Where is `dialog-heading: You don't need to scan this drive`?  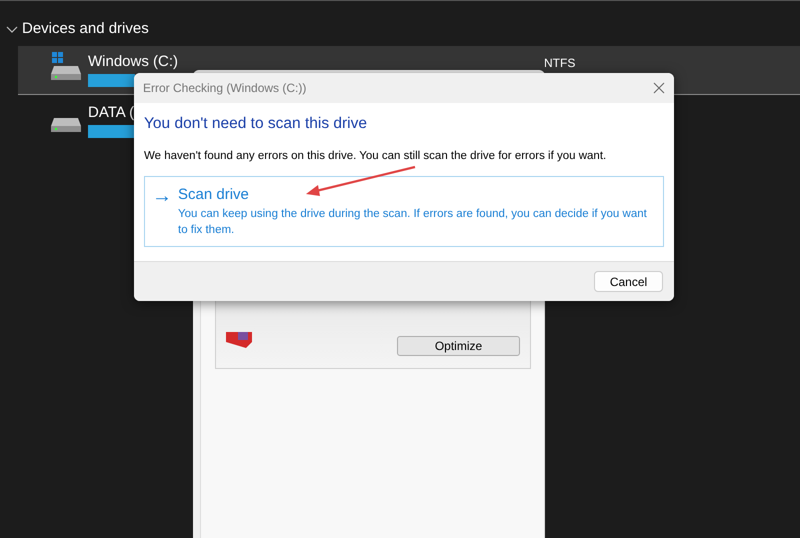
dialog-heading: You don't need to scan this drive is located at coordinates (256, 124).